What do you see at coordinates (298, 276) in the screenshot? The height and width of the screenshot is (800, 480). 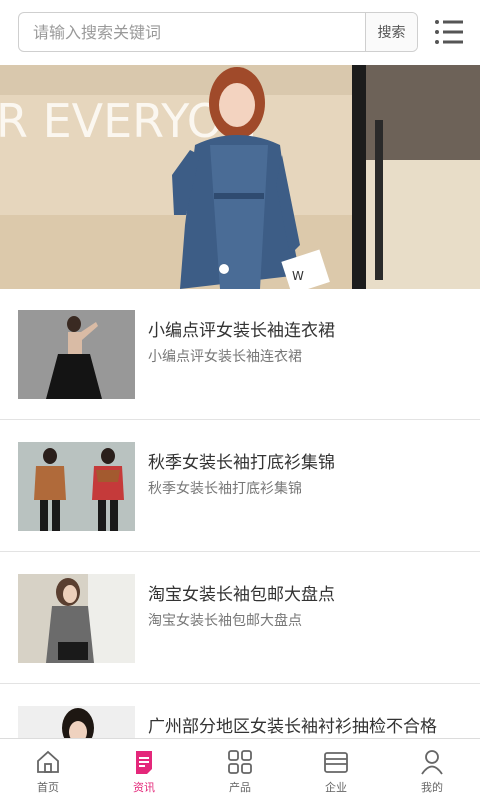 I see `bag-text: W` at bounding box center [298, 276].